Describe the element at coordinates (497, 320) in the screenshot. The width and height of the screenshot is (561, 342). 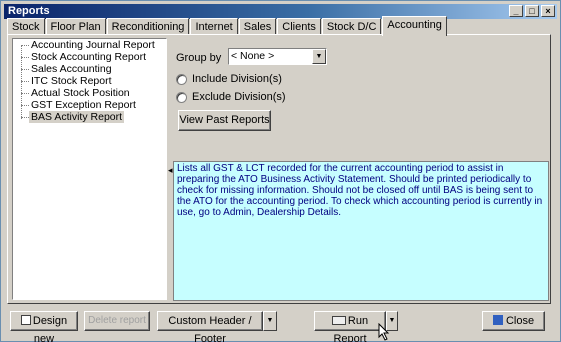
I see `close-door-icon` at that location.